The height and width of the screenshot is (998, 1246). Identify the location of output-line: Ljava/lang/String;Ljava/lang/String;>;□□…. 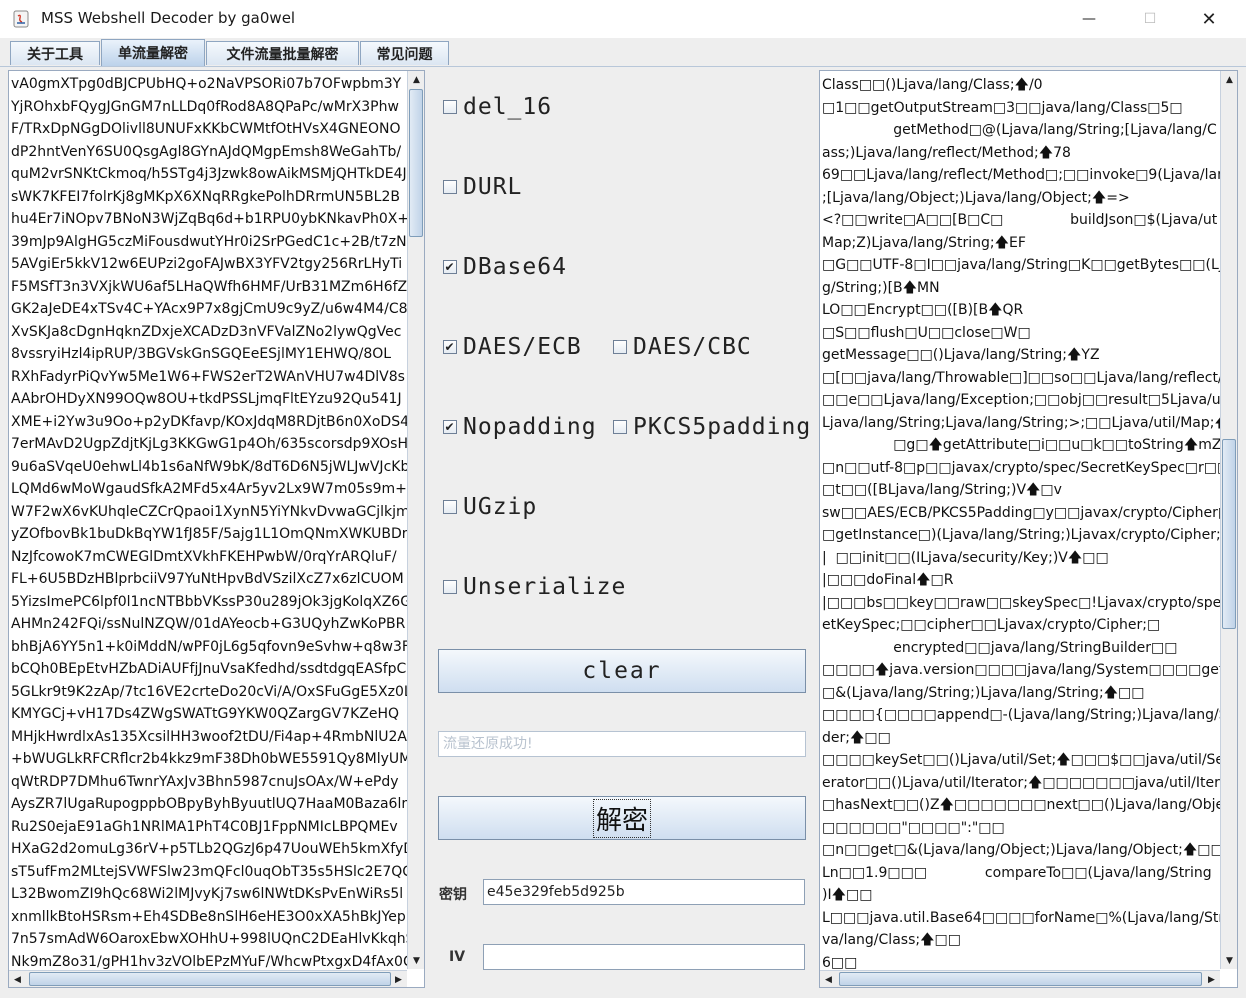
(1030, 422).